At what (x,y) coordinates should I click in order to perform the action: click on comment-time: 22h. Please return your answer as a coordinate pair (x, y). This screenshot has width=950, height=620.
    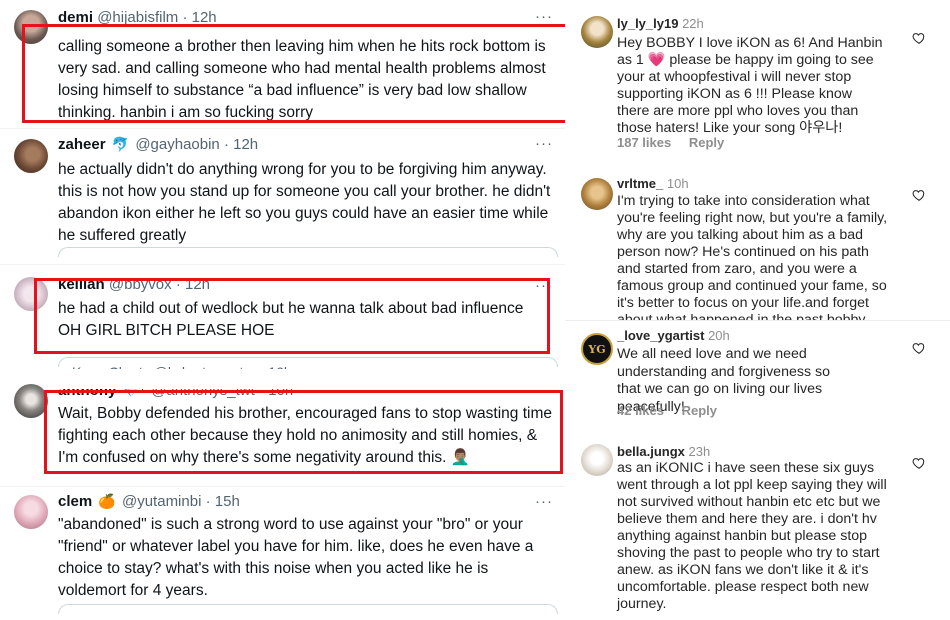
    Looking at the image, I should click on (693, 23).